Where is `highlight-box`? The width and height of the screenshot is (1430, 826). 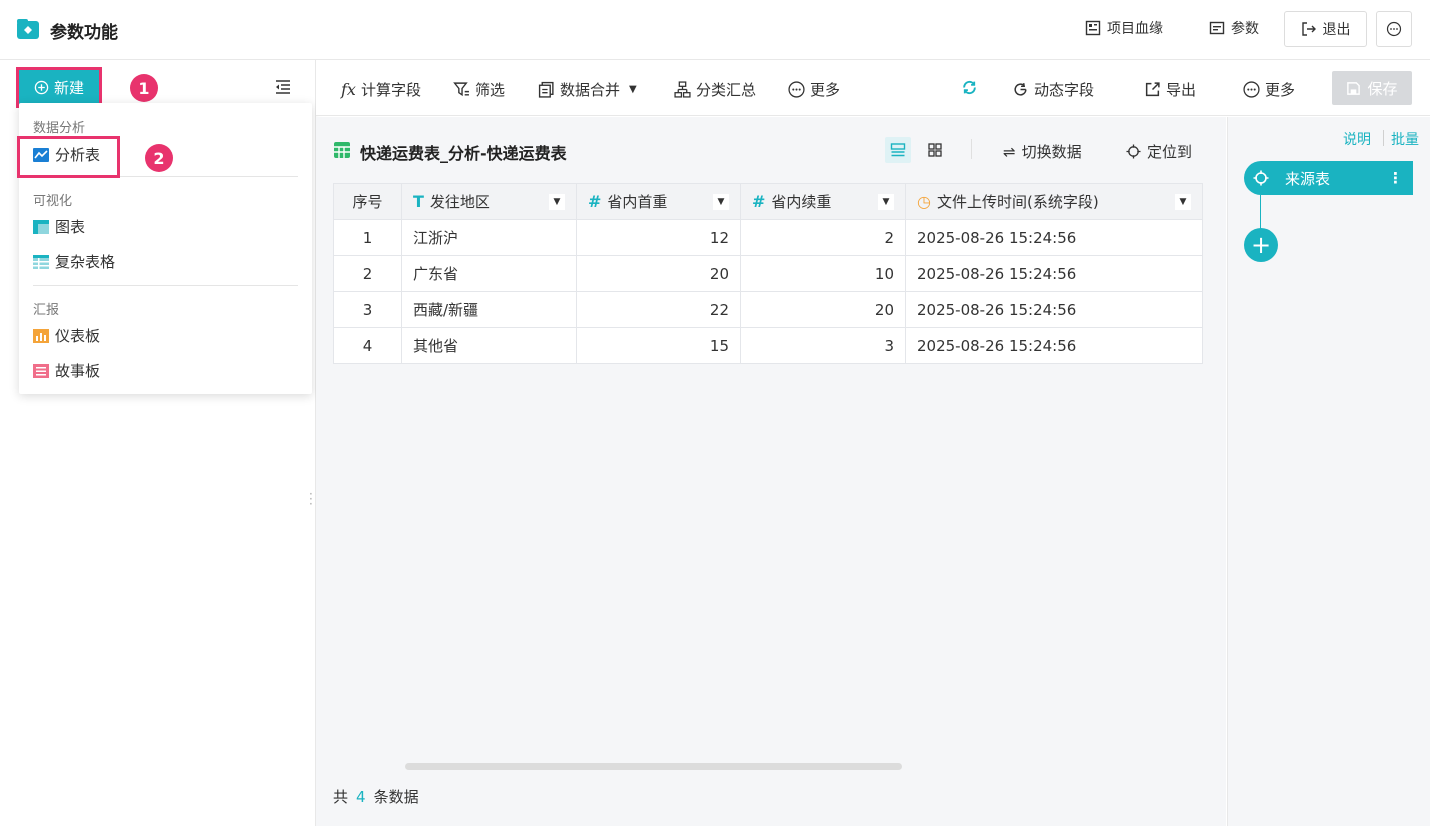 highlight-box is located at coordinates (68, 157).